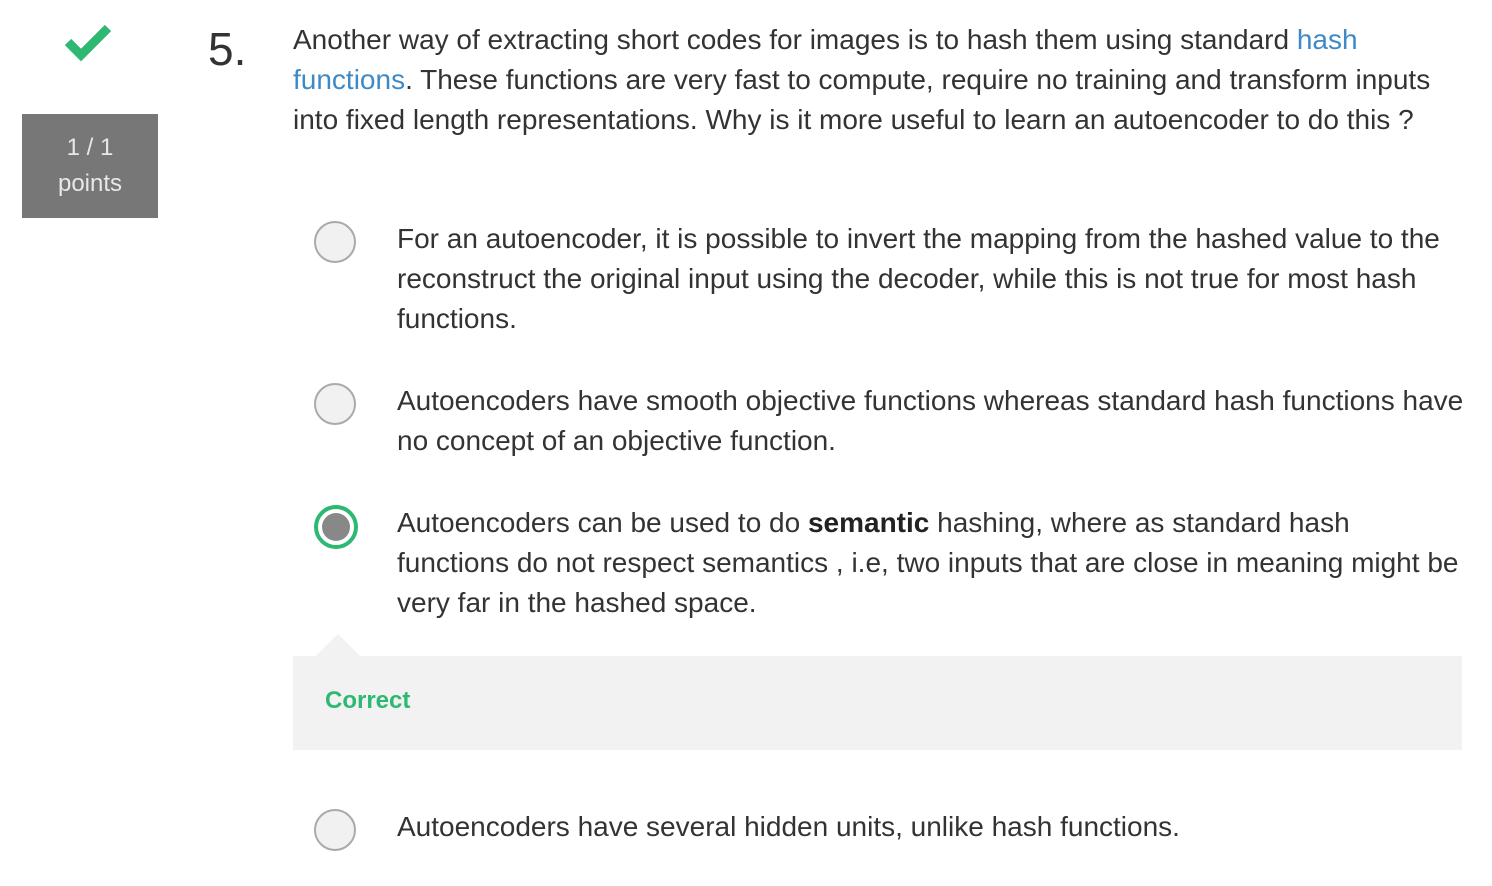 Image resolution: width=1492 pixels, height=886 pixels. I want to click on feedback-correct-label: Correct, so click(368, 700).